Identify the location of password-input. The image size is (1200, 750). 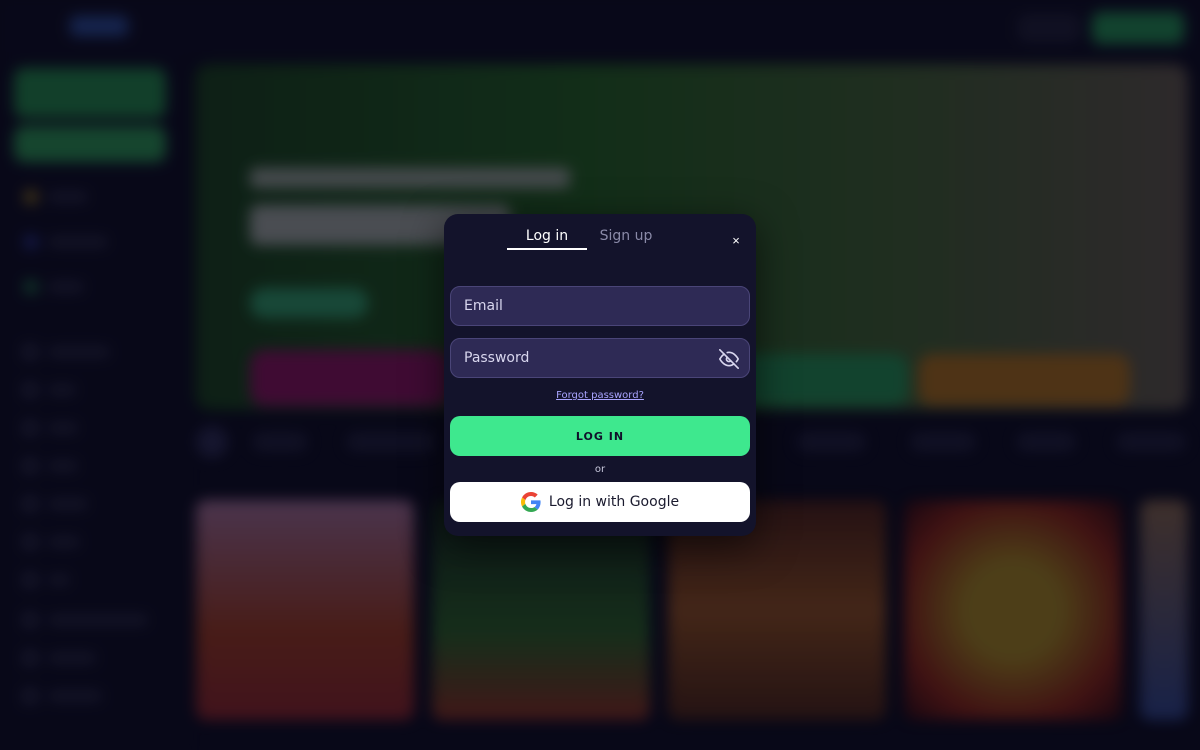
(600, 358).